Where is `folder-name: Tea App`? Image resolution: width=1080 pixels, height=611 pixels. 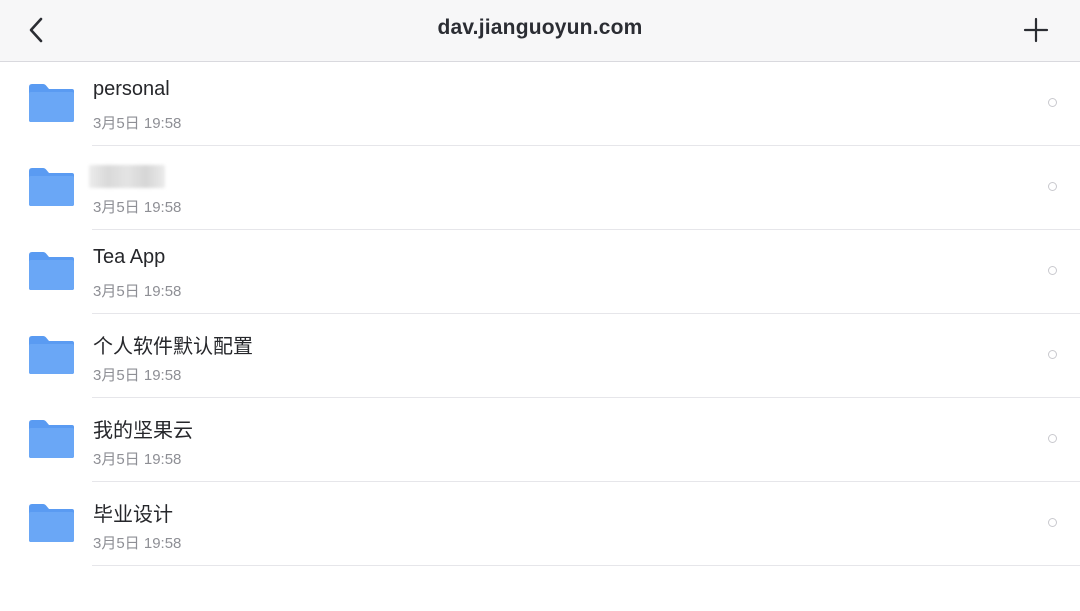
folder-name: Tea App is located at coordinates (129, 257).